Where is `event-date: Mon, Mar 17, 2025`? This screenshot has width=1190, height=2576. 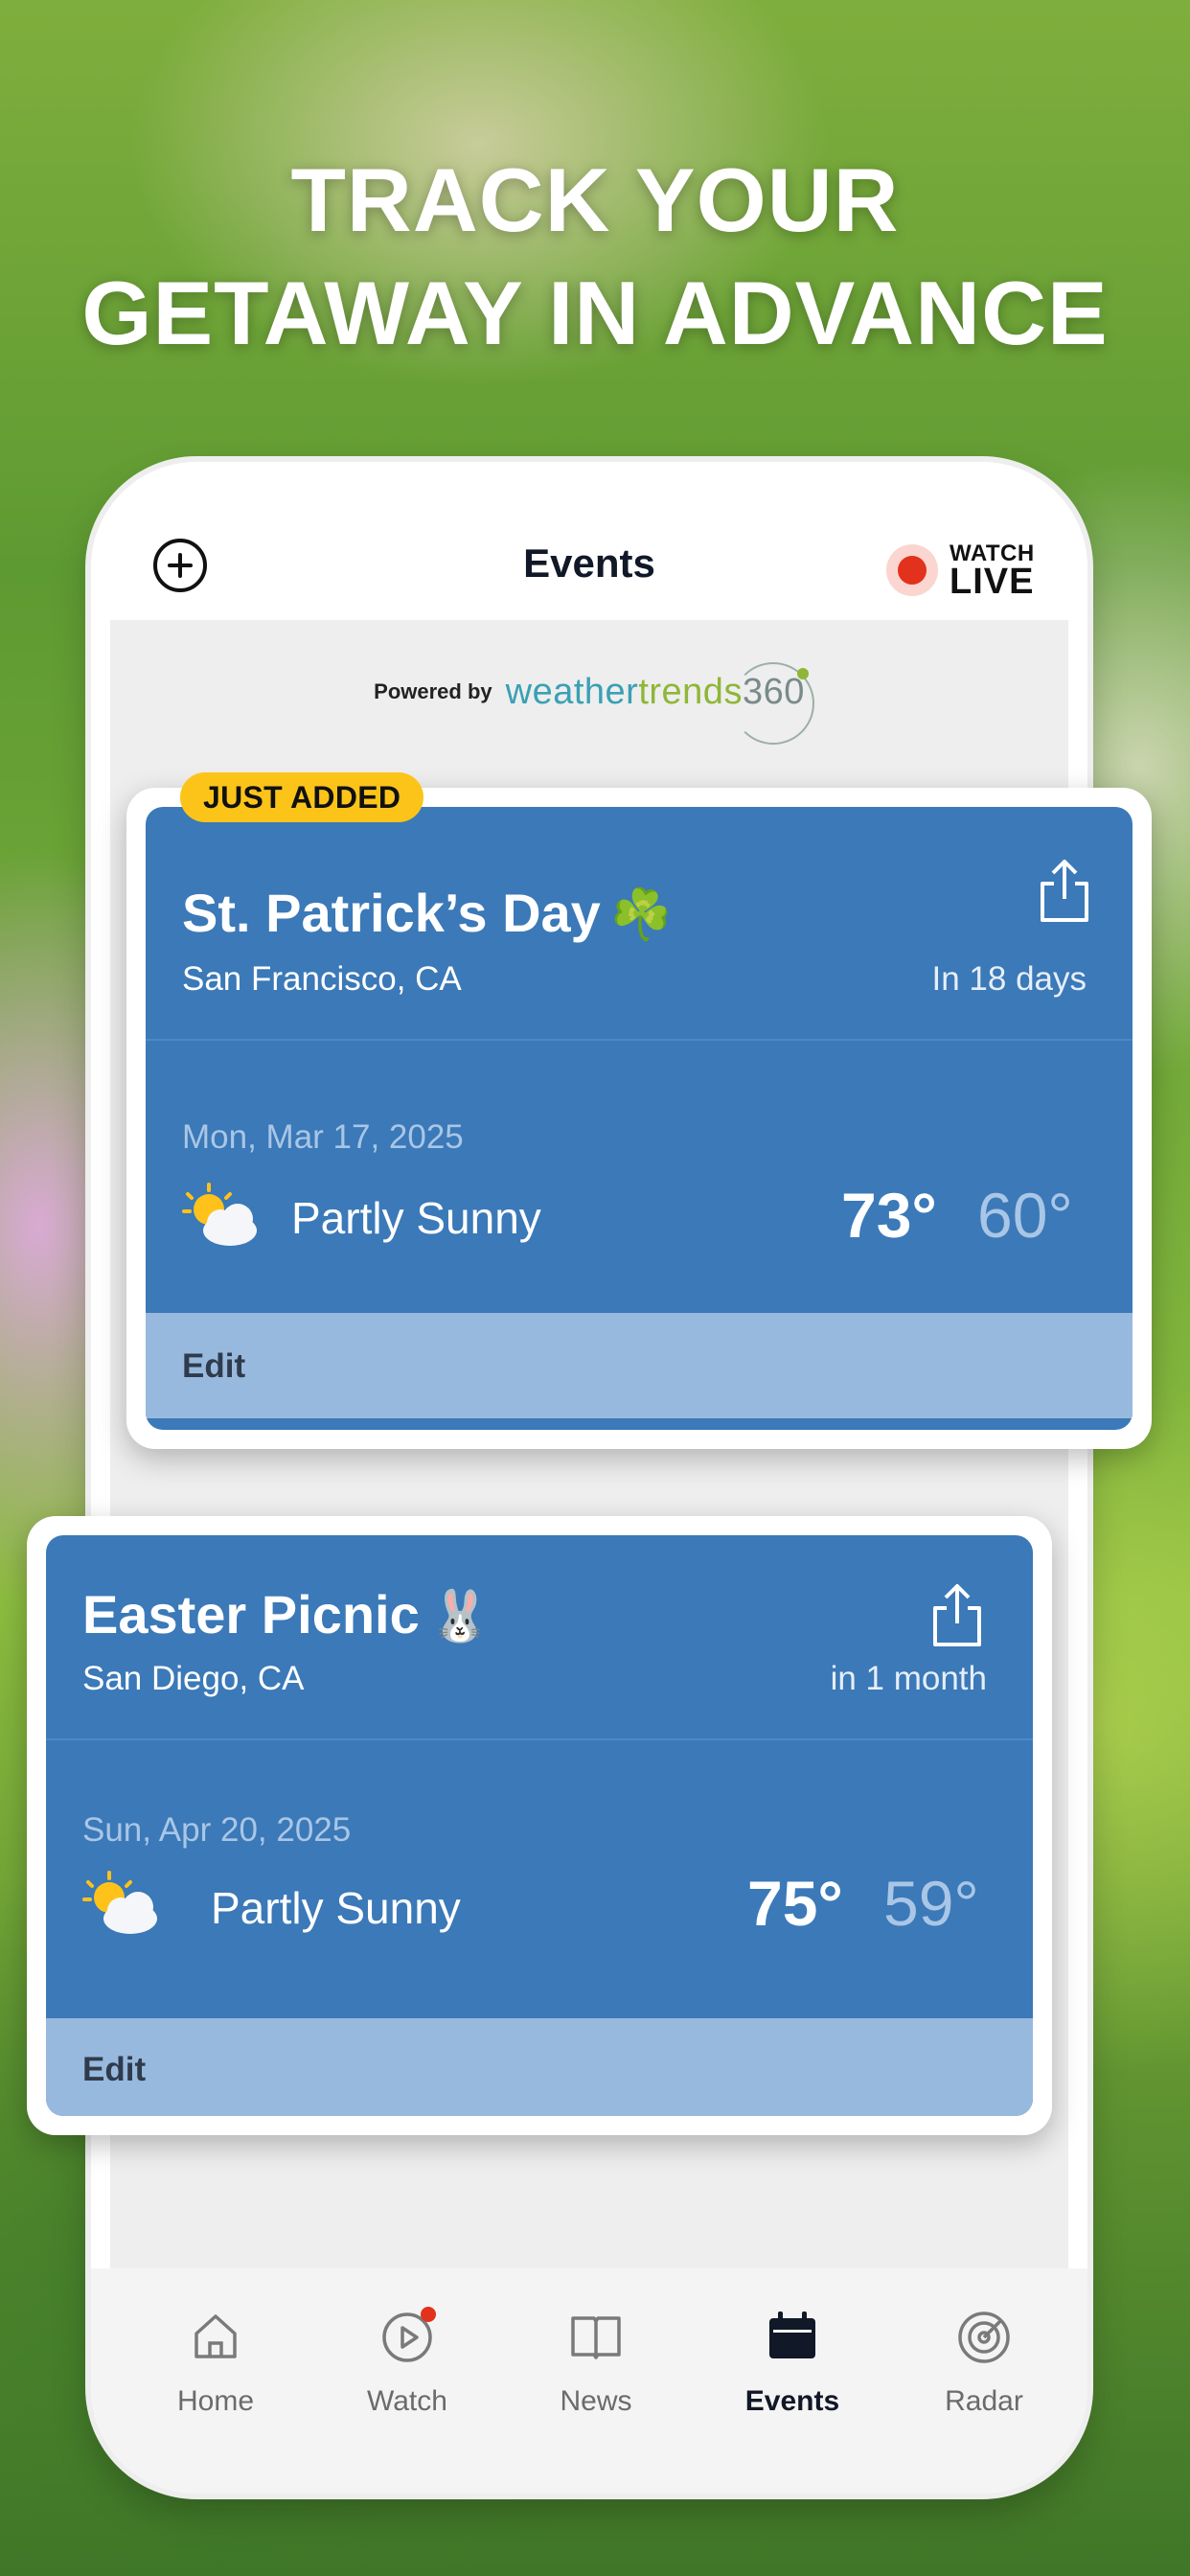
event-date: Mon, Mar 17, 2025 is located at coordinates (323, 1137).